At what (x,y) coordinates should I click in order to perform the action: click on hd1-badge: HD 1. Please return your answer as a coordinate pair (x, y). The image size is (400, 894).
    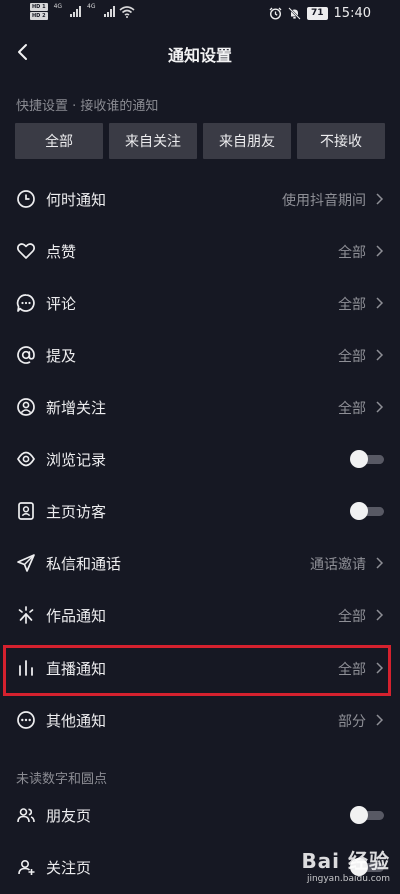
    Looking at the image, I should click on (39, 7).